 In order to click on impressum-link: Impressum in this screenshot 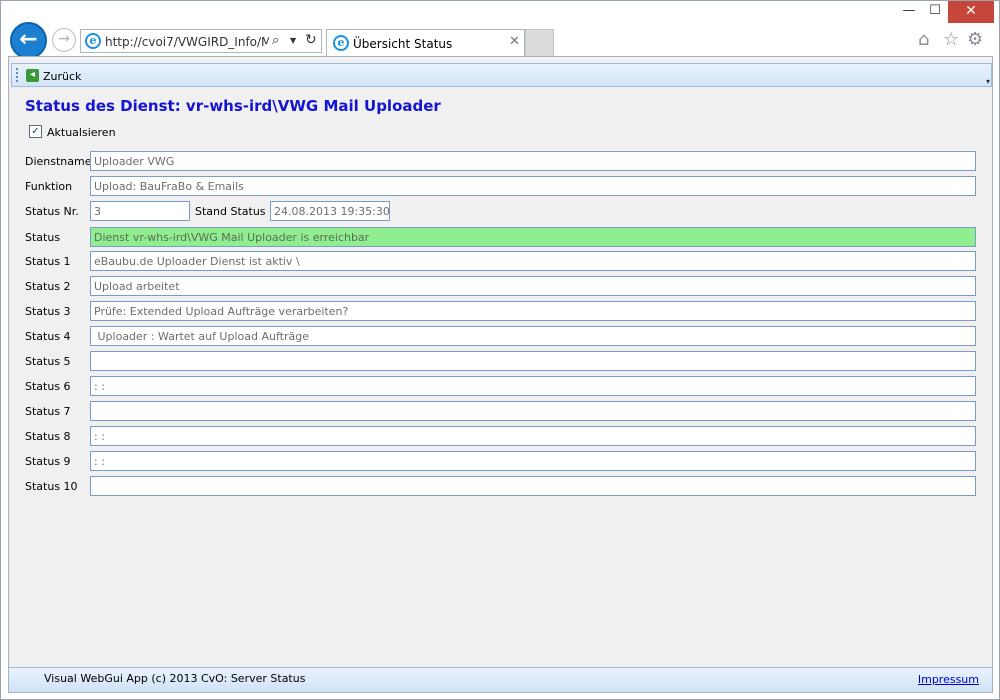, I will do `click(948, 679)`.